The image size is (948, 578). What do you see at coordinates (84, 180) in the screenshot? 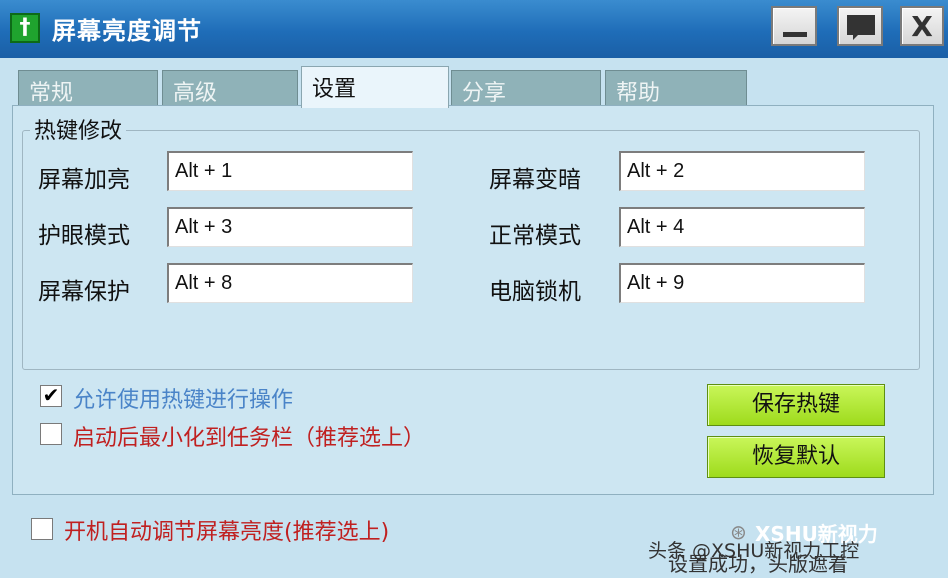
I see `hotkey-label-brighten: 屏幕加亮` at bounding box center [84, 180].